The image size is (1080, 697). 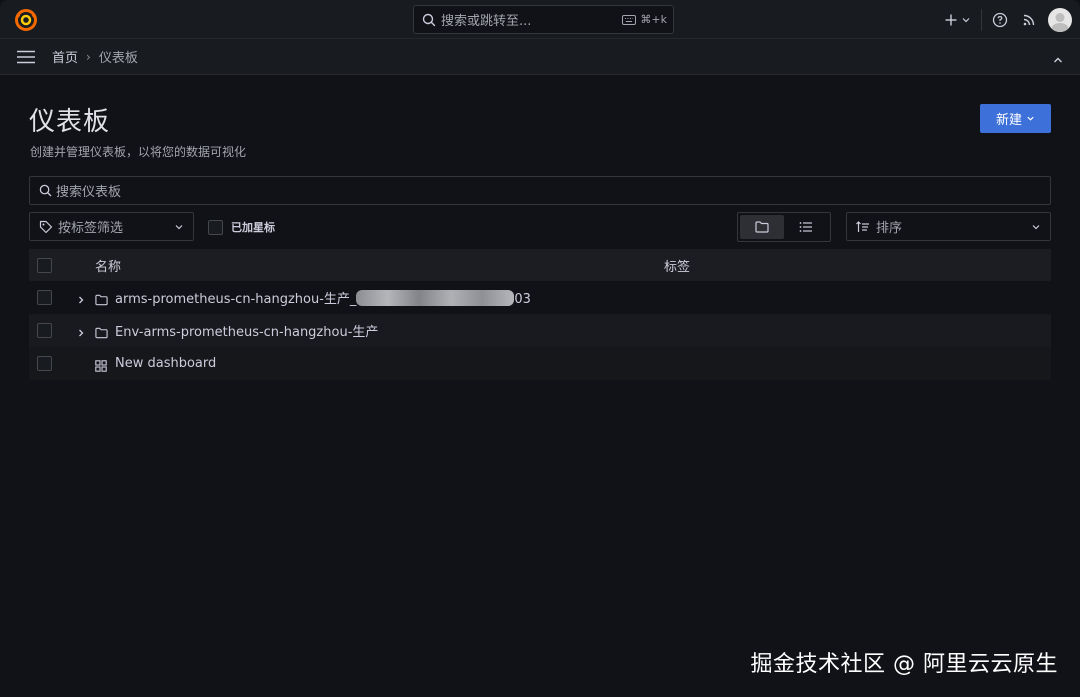 I want to click on user-avatar, so click(x=1060, y=19).